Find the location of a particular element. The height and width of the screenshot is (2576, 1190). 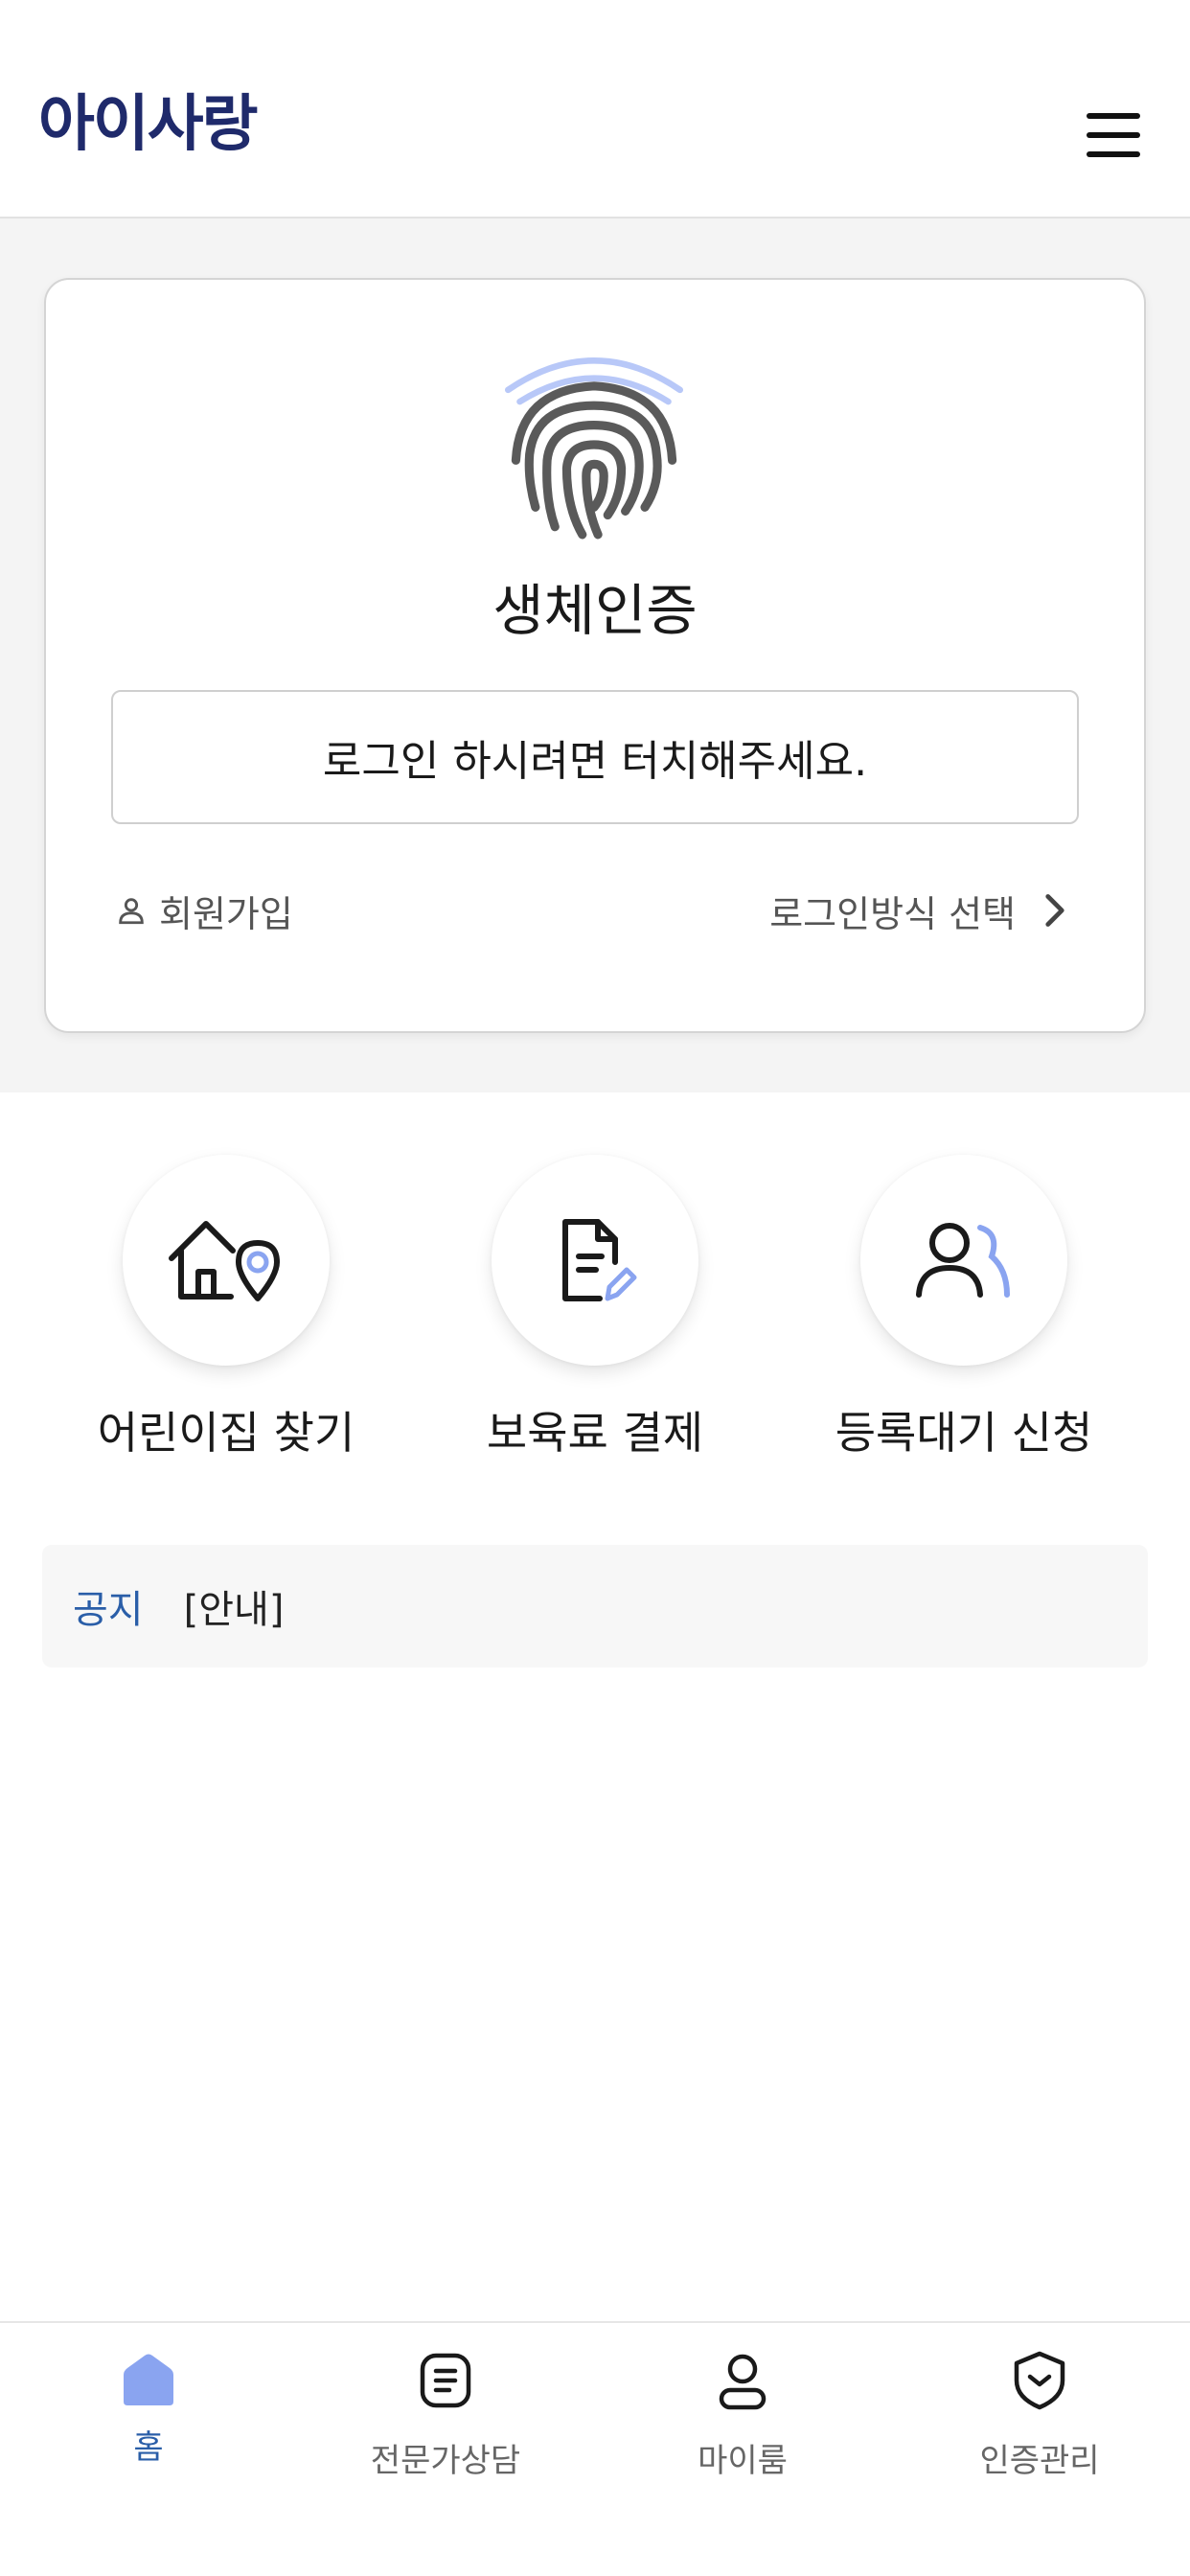

consult-document-icon is located at coordinates (445, 2380).